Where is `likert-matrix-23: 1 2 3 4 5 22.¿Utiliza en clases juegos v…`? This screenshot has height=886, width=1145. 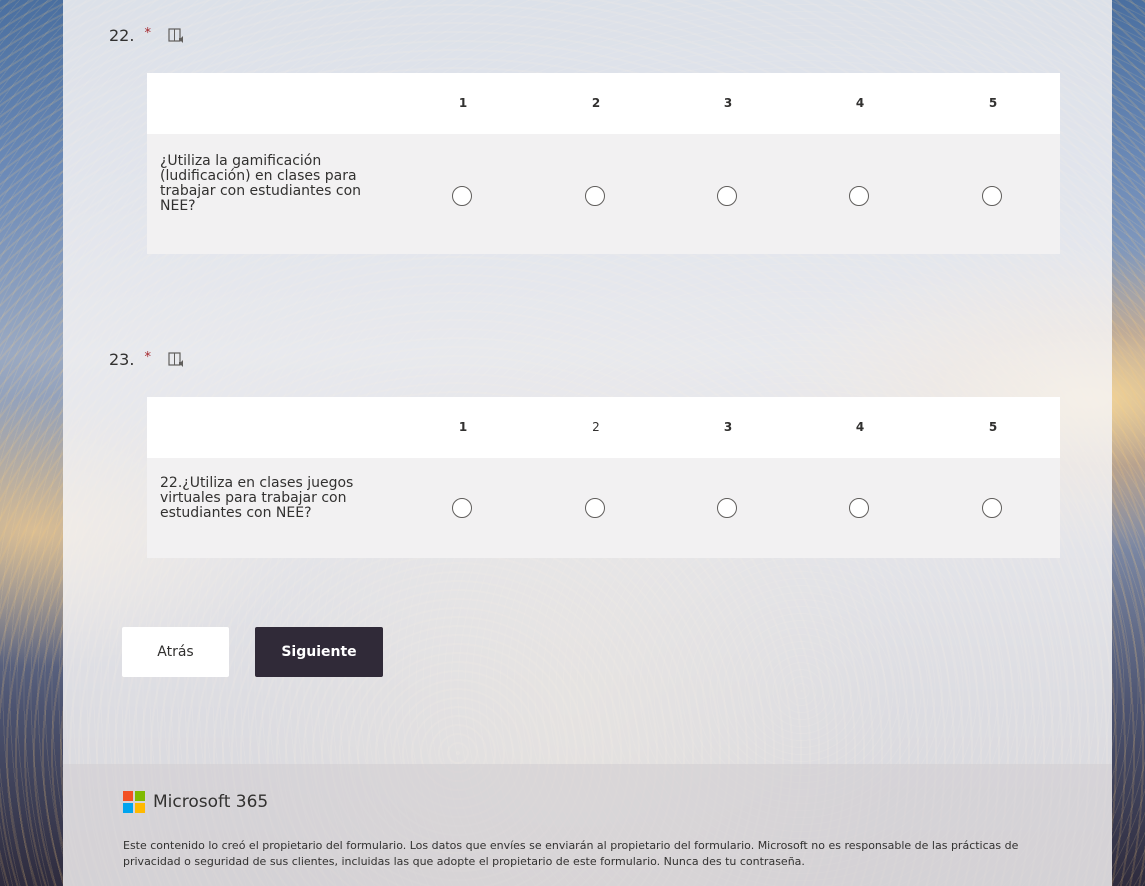 likert-matrix-23: 1 2 3 4 5 22.¿Utiliza en clases juegos v… is located at coordinates (603, 477).